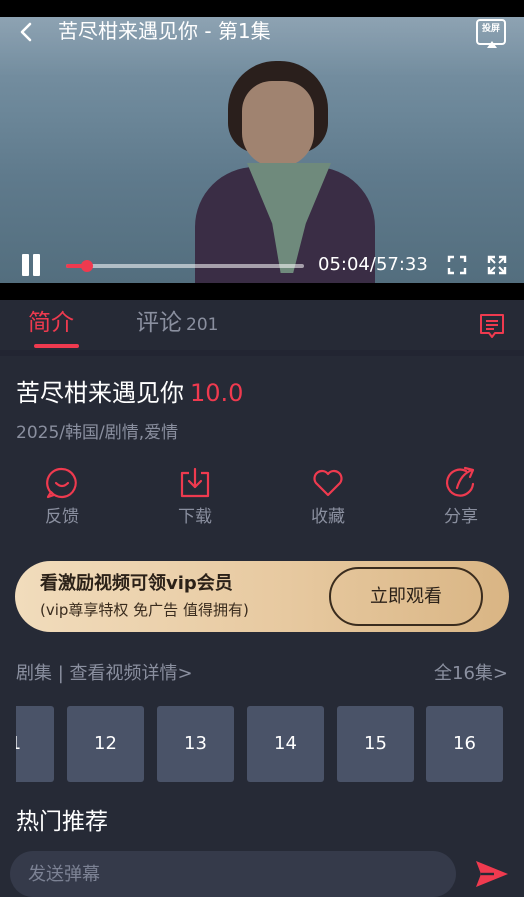  I want to click on action-row: 反馈 下载 收藏 分享, so click(262, 504).